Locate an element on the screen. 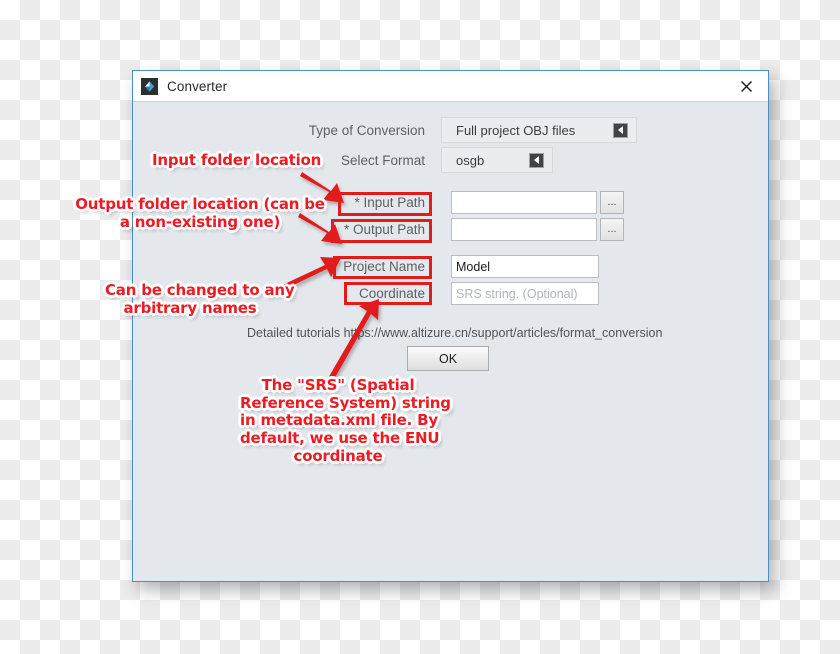  project-name-field is located at coordinates (525, 266).